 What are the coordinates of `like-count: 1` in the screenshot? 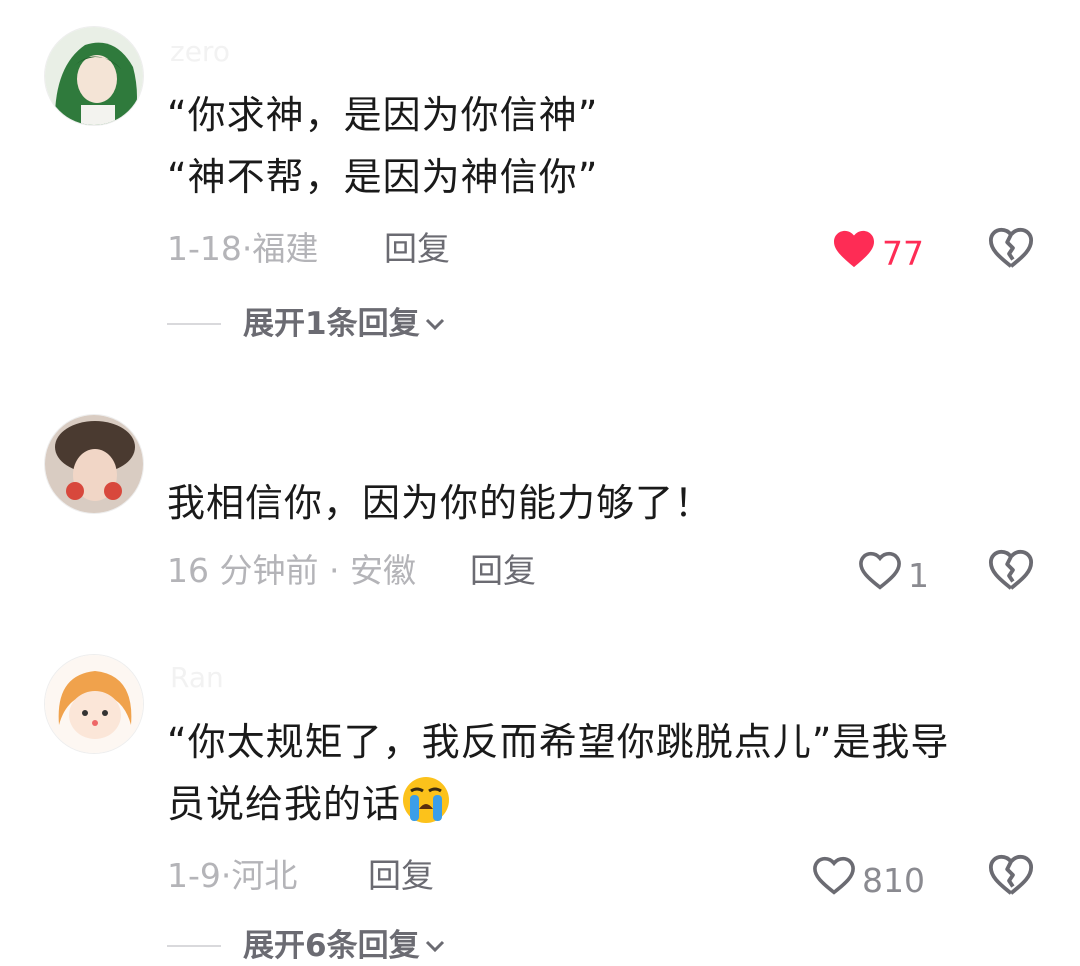 It's located at (918, 575).